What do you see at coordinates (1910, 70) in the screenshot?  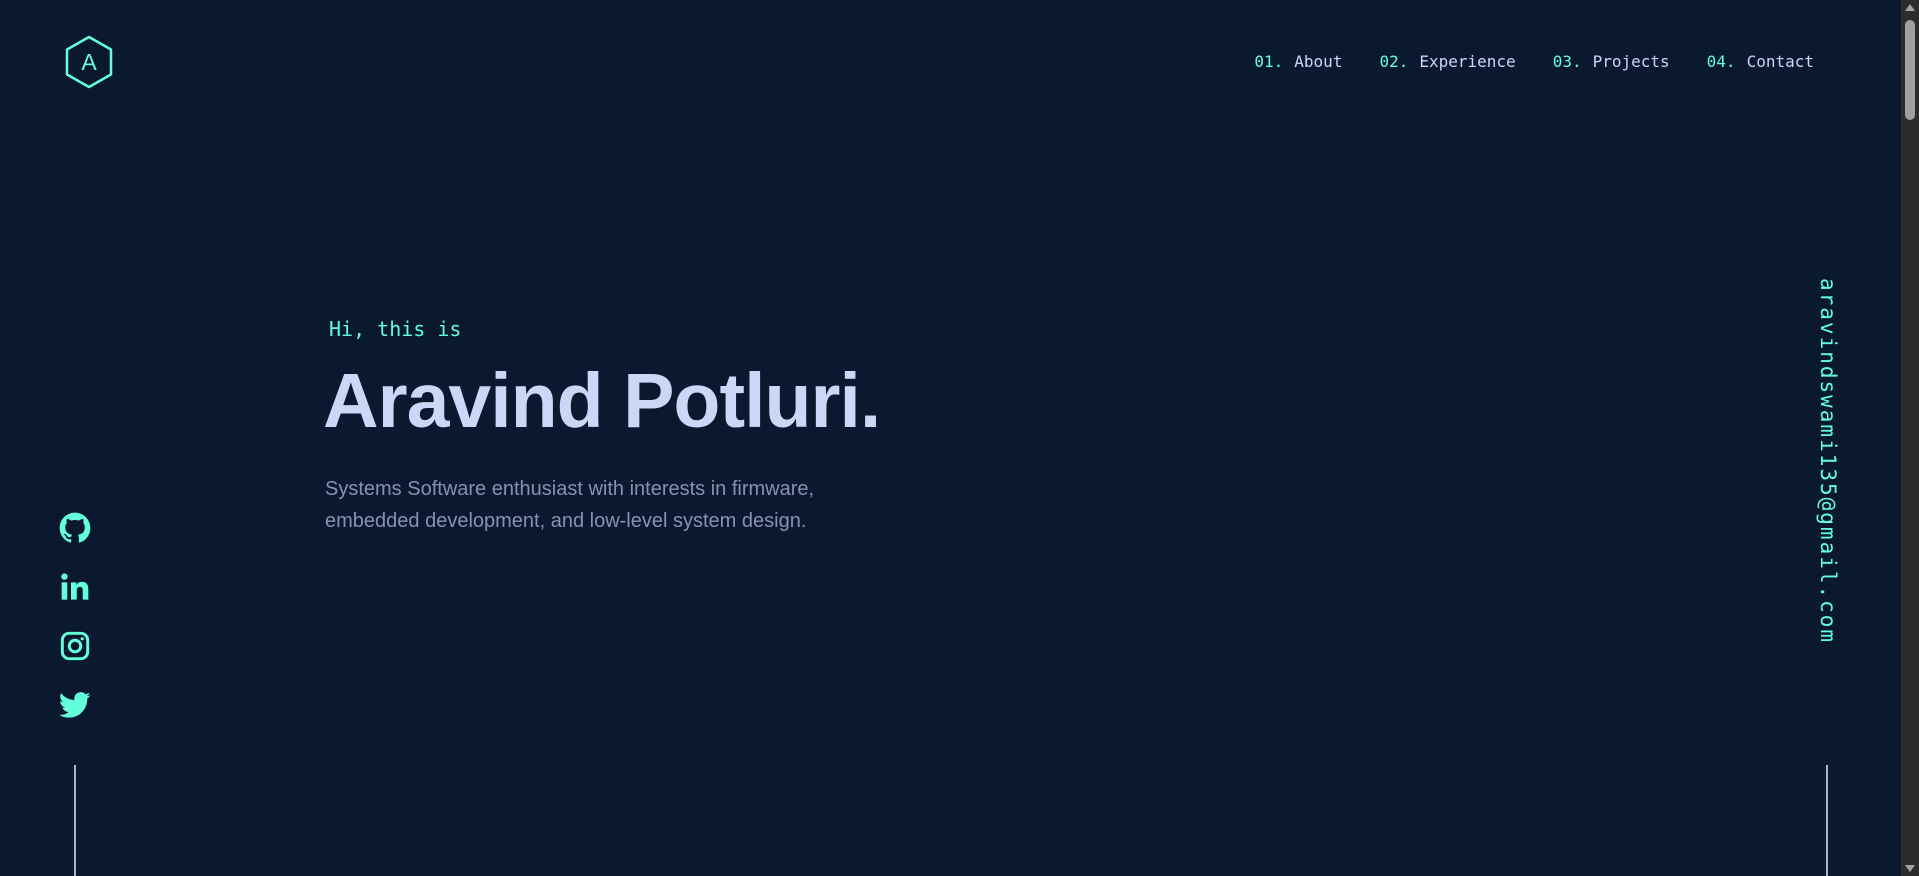 I see `scrollbar-thumb` at bounding box center [1910, 70].